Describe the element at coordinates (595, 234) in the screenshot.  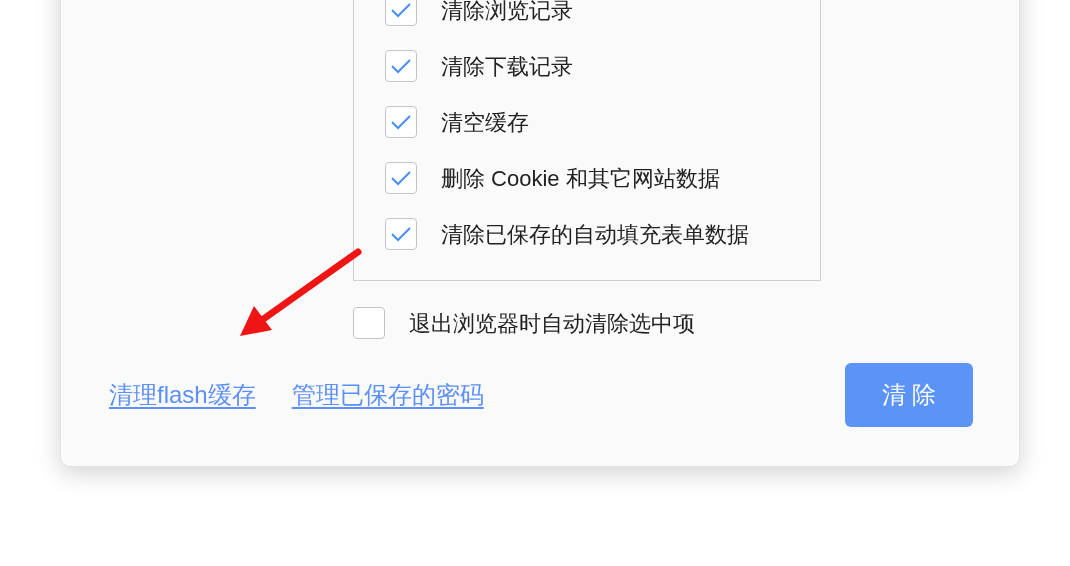
I see `option-label: 清除已保存的自动填充表单数据` at that location.